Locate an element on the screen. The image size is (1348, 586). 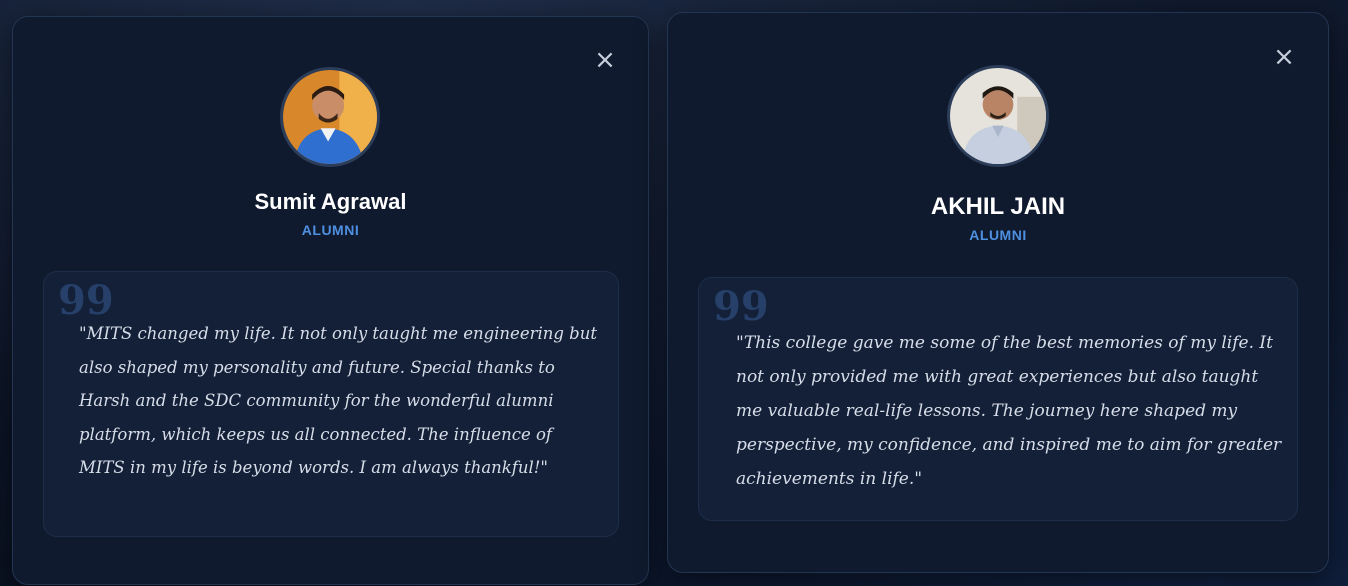
person-name: Sumit Agrawal is located at coordinates (330, 201).